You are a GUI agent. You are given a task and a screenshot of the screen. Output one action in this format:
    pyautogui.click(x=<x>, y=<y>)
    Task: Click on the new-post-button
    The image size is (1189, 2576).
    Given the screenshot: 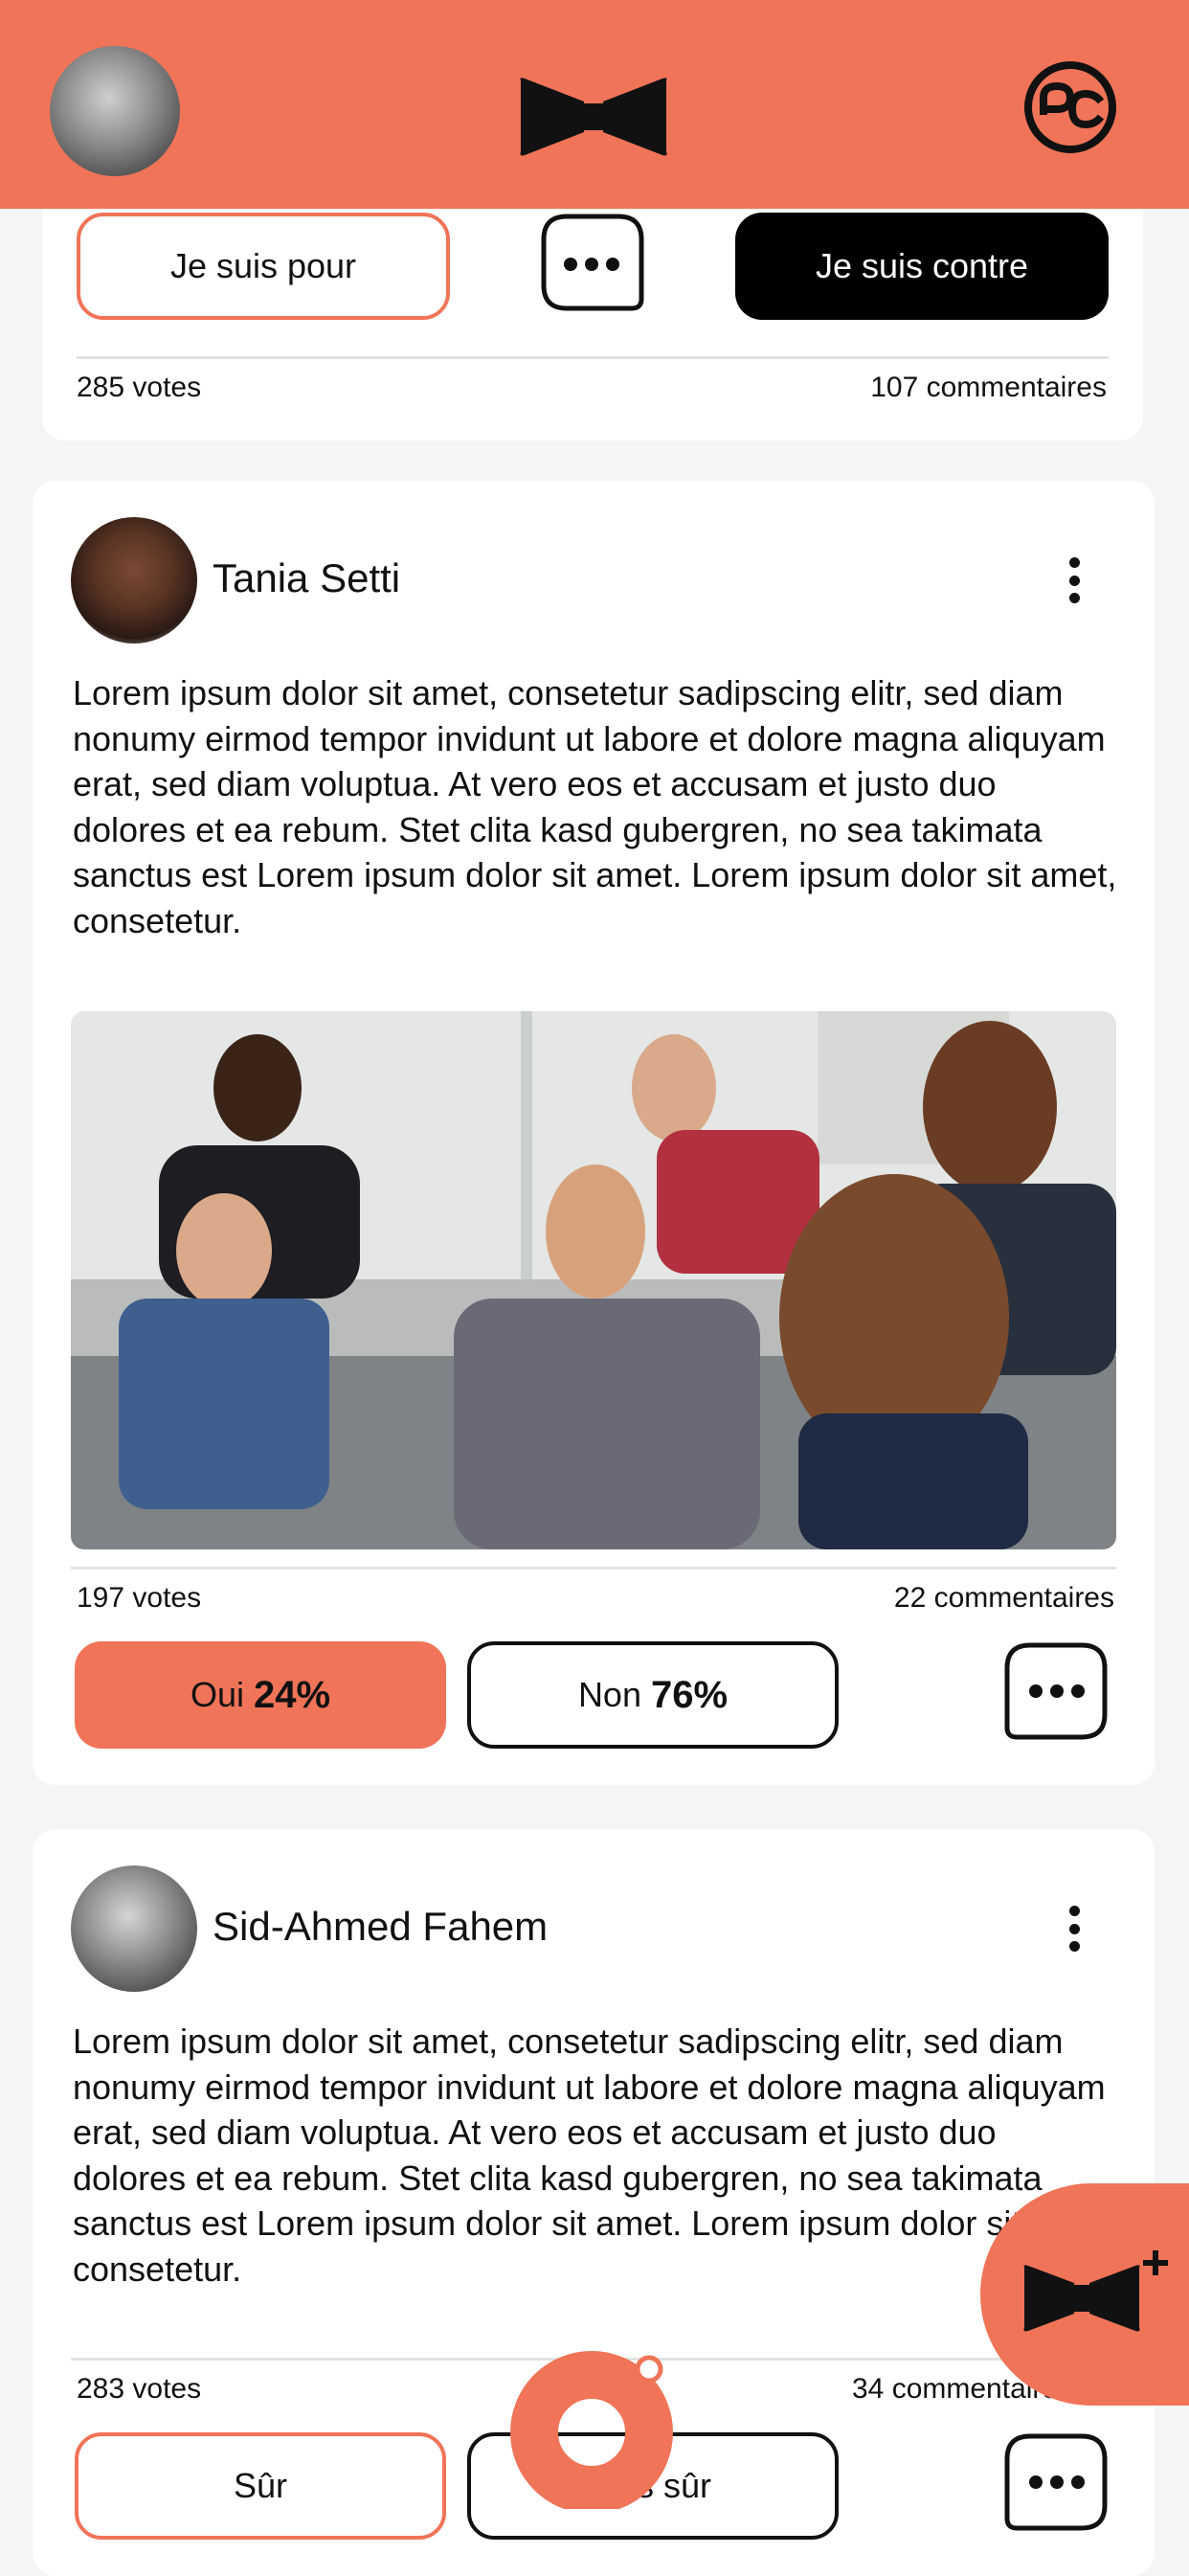 What is the action you would take?
    pyautogui.click(x=1084, y=2294)
    